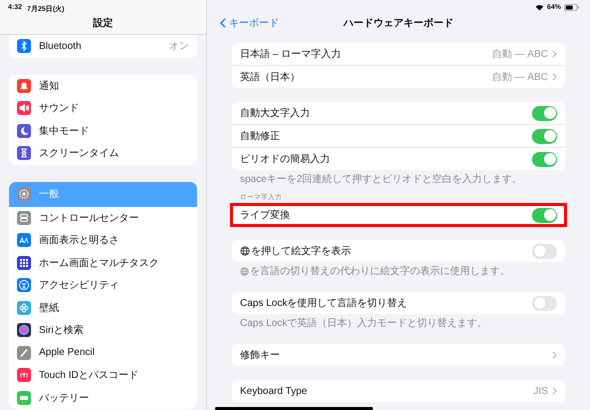 The height and width of the screenshot is (410, 590). What do you see at coordinates (49, 194) in the screenshot?
I see `sidebar-label: 一般` at bounding box center [49, 194].